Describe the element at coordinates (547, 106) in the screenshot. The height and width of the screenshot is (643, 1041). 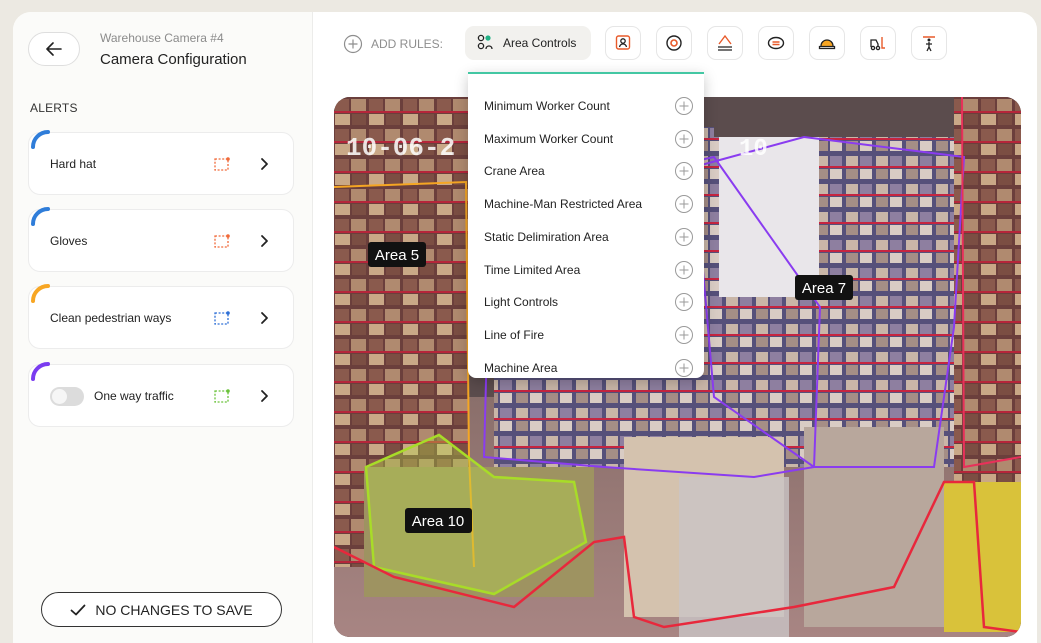
I see `dropdown-item-label: Minimum Worker Count` at that location.